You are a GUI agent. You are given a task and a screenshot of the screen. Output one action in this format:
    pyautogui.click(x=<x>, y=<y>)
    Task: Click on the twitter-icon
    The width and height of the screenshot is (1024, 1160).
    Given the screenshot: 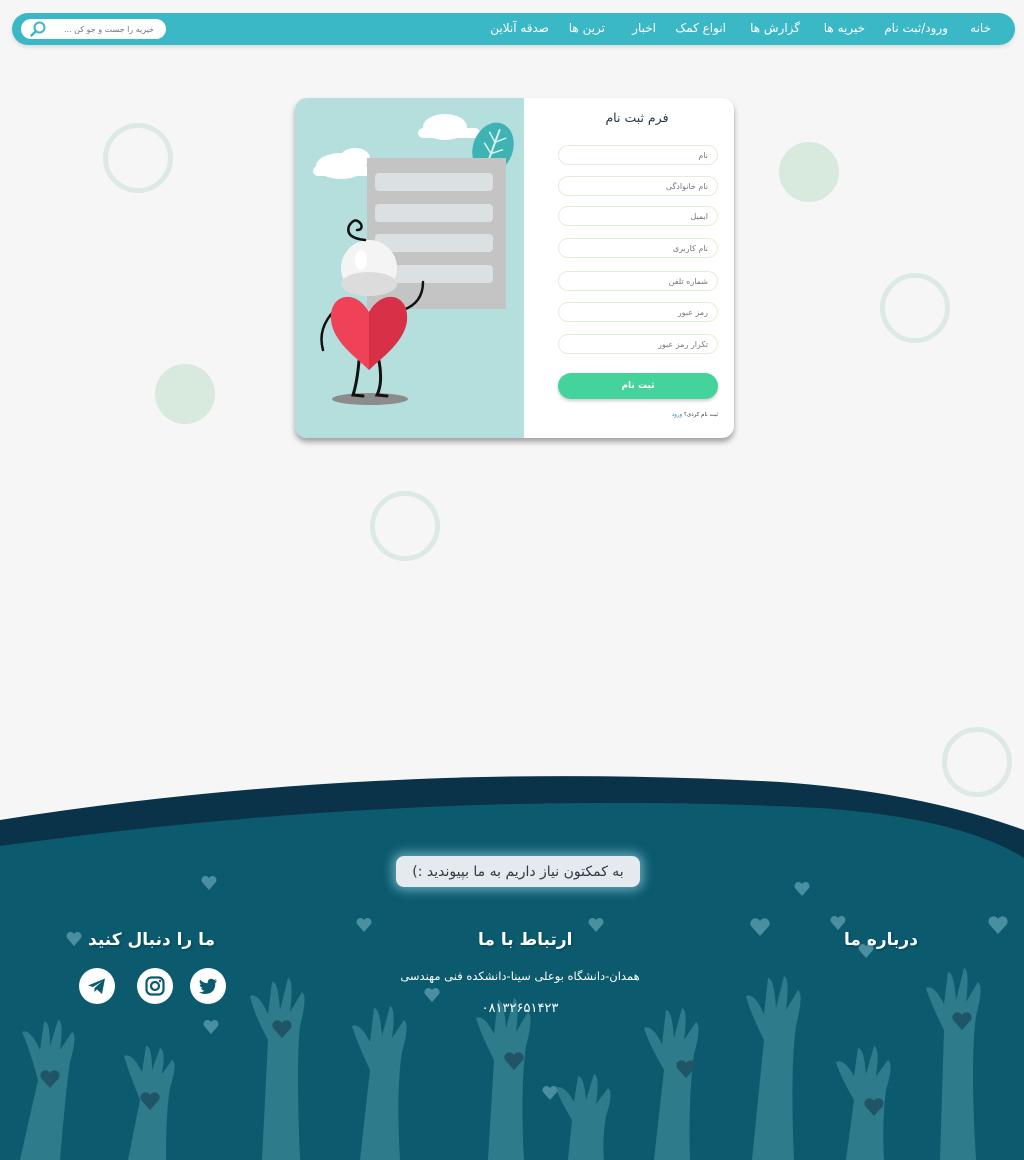 What is the action you would take?
    pyautogui.click(x=207, y=986)
    